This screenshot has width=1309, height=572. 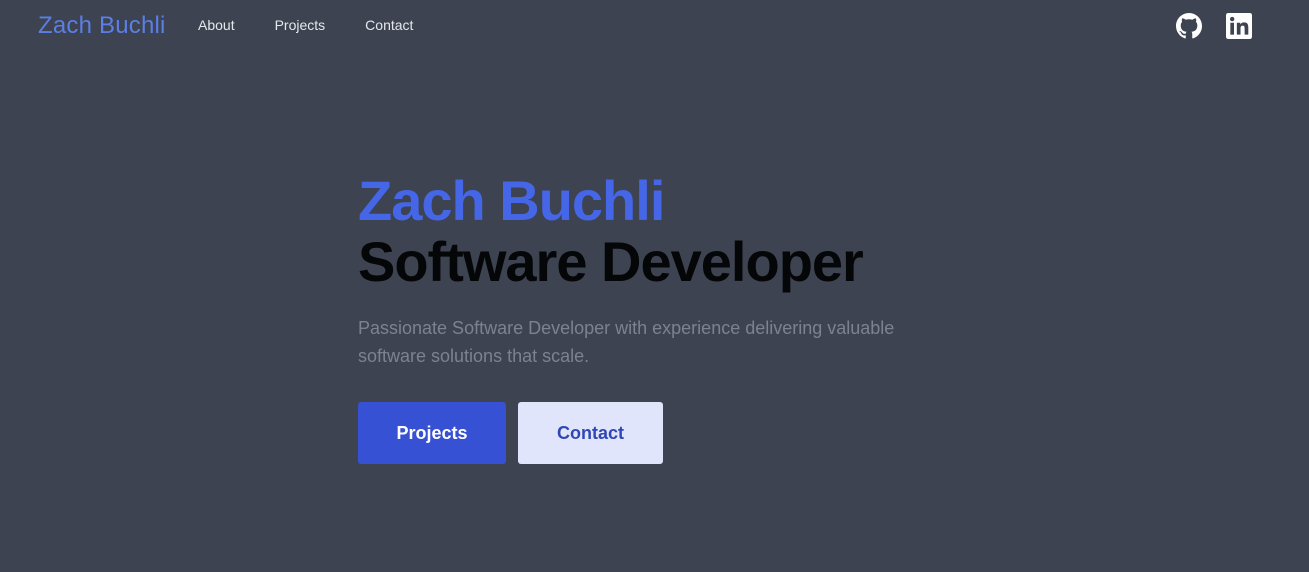 What do you see at coordinates (432, 433) in the screenshot?
I see `projects-button: Projects` at bounding box center [432, 433].